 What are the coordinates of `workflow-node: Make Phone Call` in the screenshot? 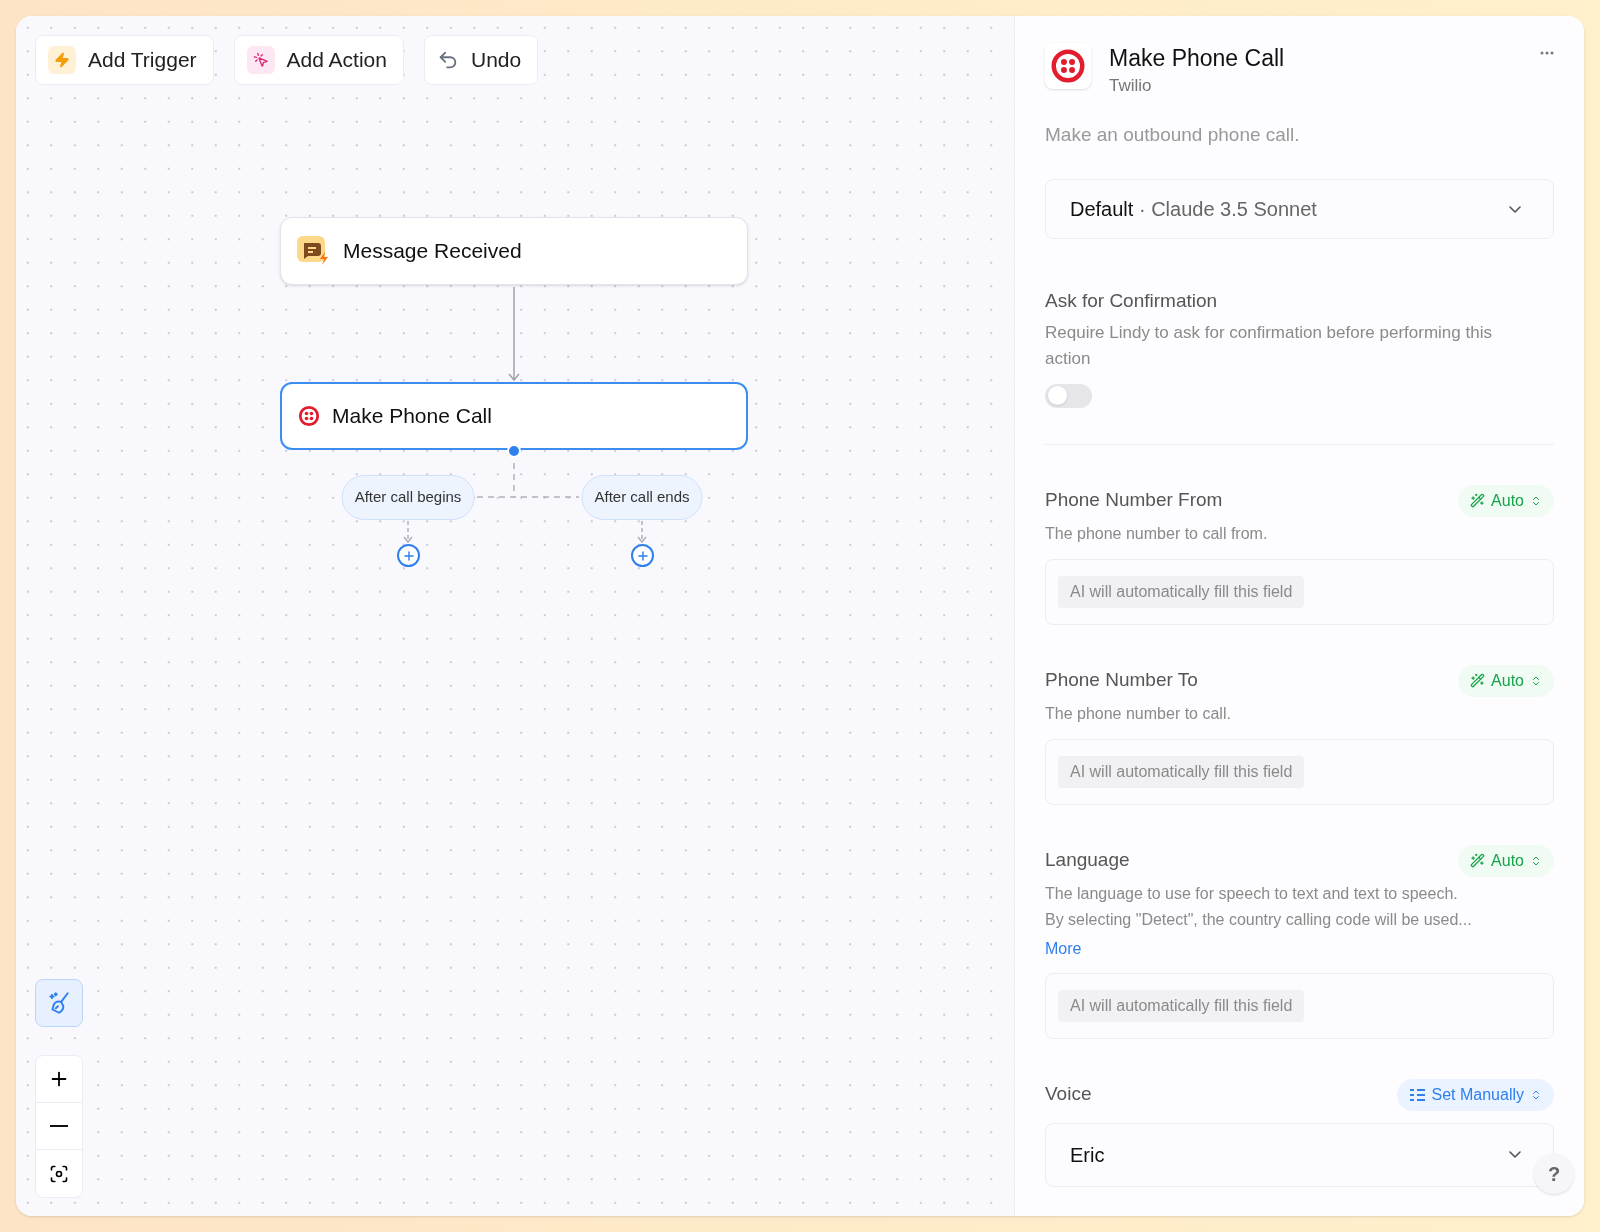 It's located at (514, 416).